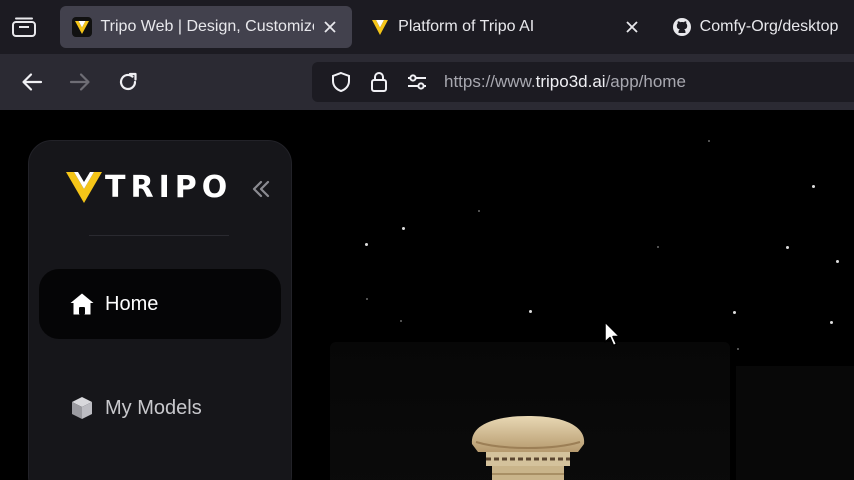  I want to click on arrow-left-icon, so click(32, 82).